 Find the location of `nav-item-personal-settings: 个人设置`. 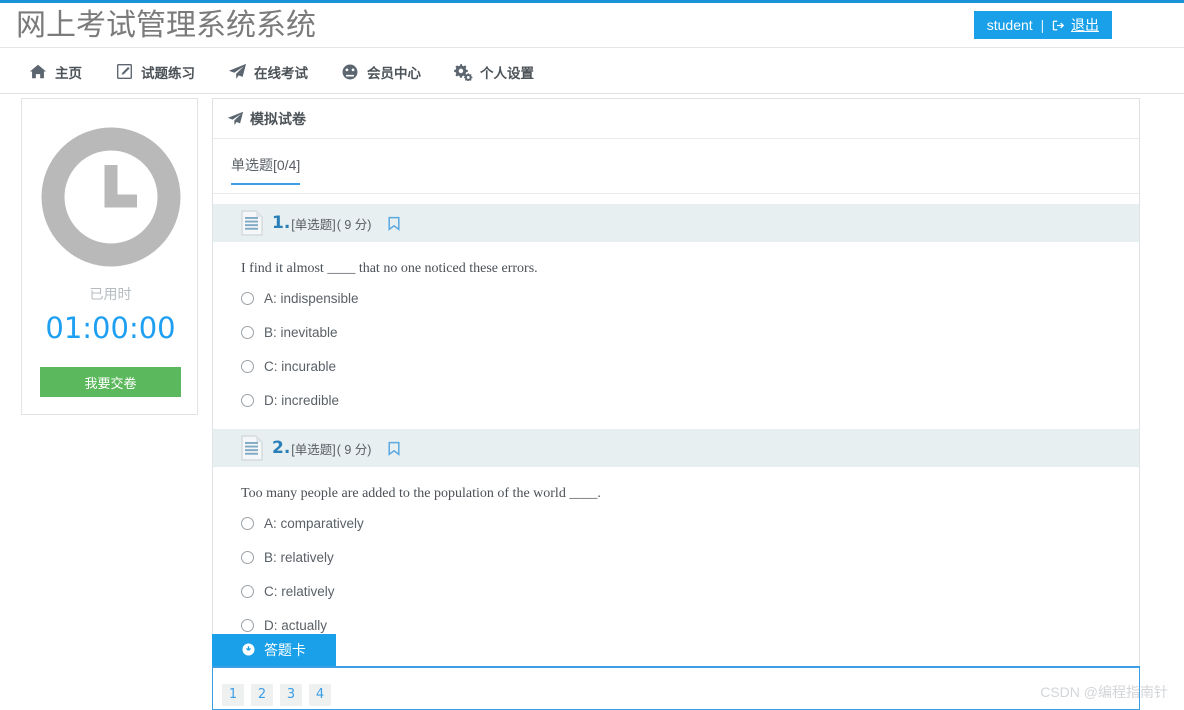

nav-item-personal-settings: 个人设置 is located at coordinates (493, 72).